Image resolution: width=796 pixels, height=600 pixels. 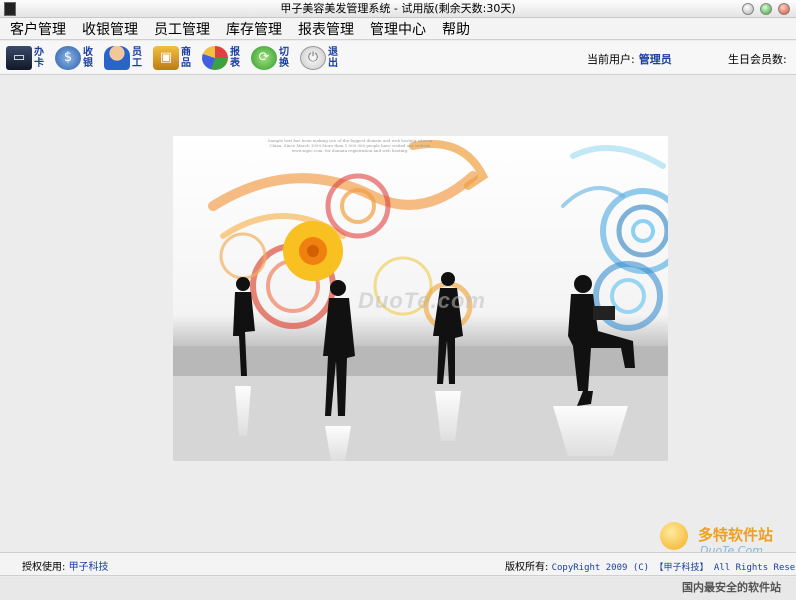 What do you see at coordinates (527, 567) in the screenshot?
I see `copyright-label: 版权所有:` at bounding box center [527, 567].